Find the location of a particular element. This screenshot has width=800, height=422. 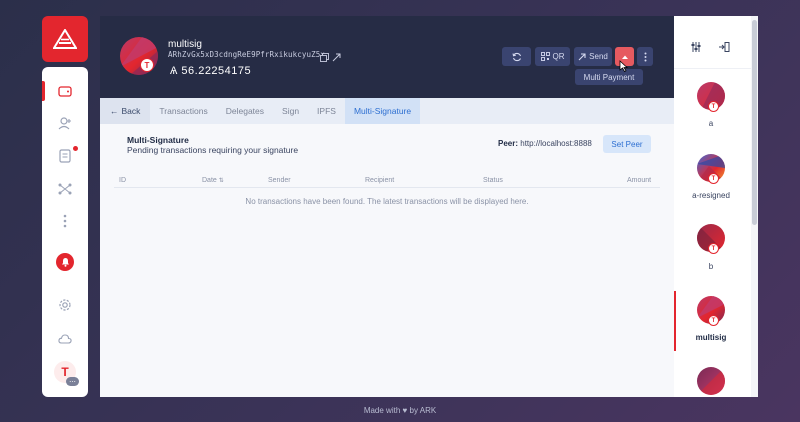

sliders-icon is located at coordinates (696, 47).